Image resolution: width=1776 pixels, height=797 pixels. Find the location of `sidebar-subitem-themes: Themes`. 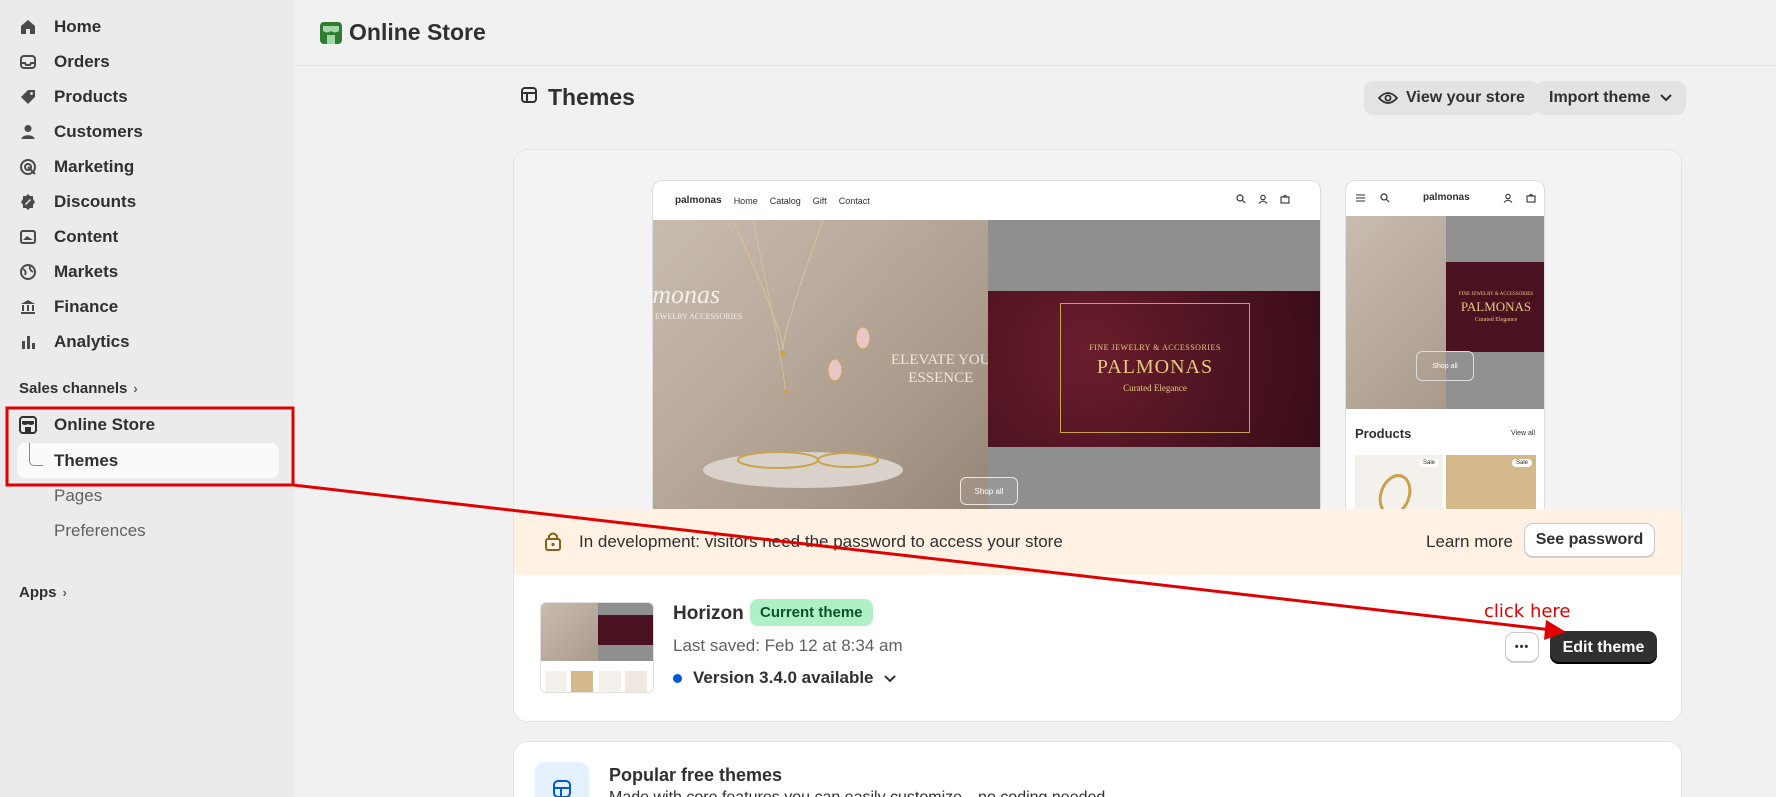

sidebar-subitem-themes: Themes is located at coordinates (86, 461).